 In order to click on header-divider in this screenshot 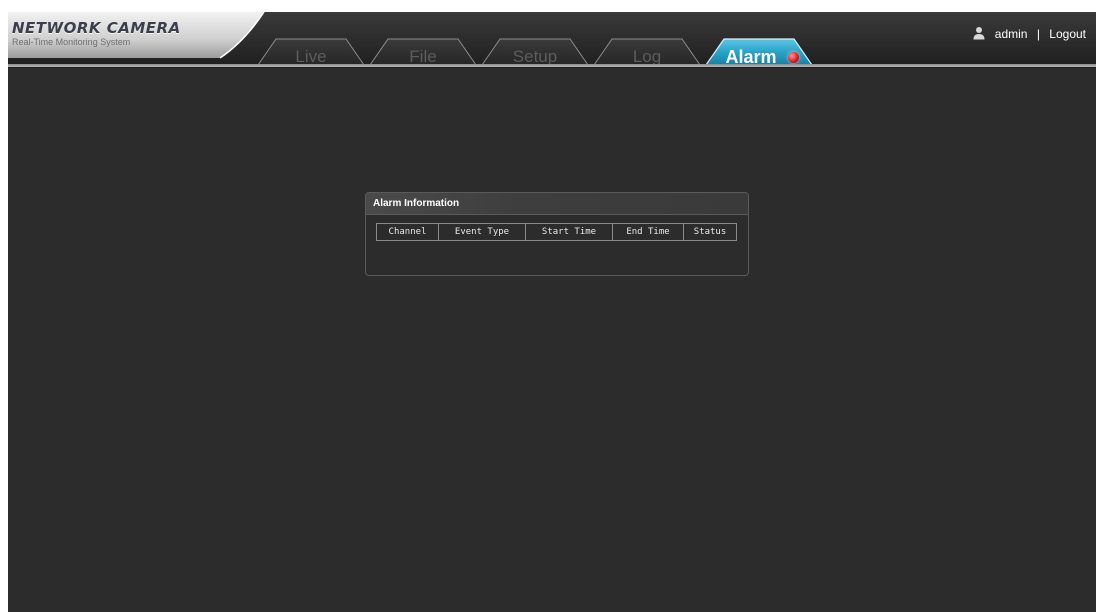, I will do `click(552, 65)`.